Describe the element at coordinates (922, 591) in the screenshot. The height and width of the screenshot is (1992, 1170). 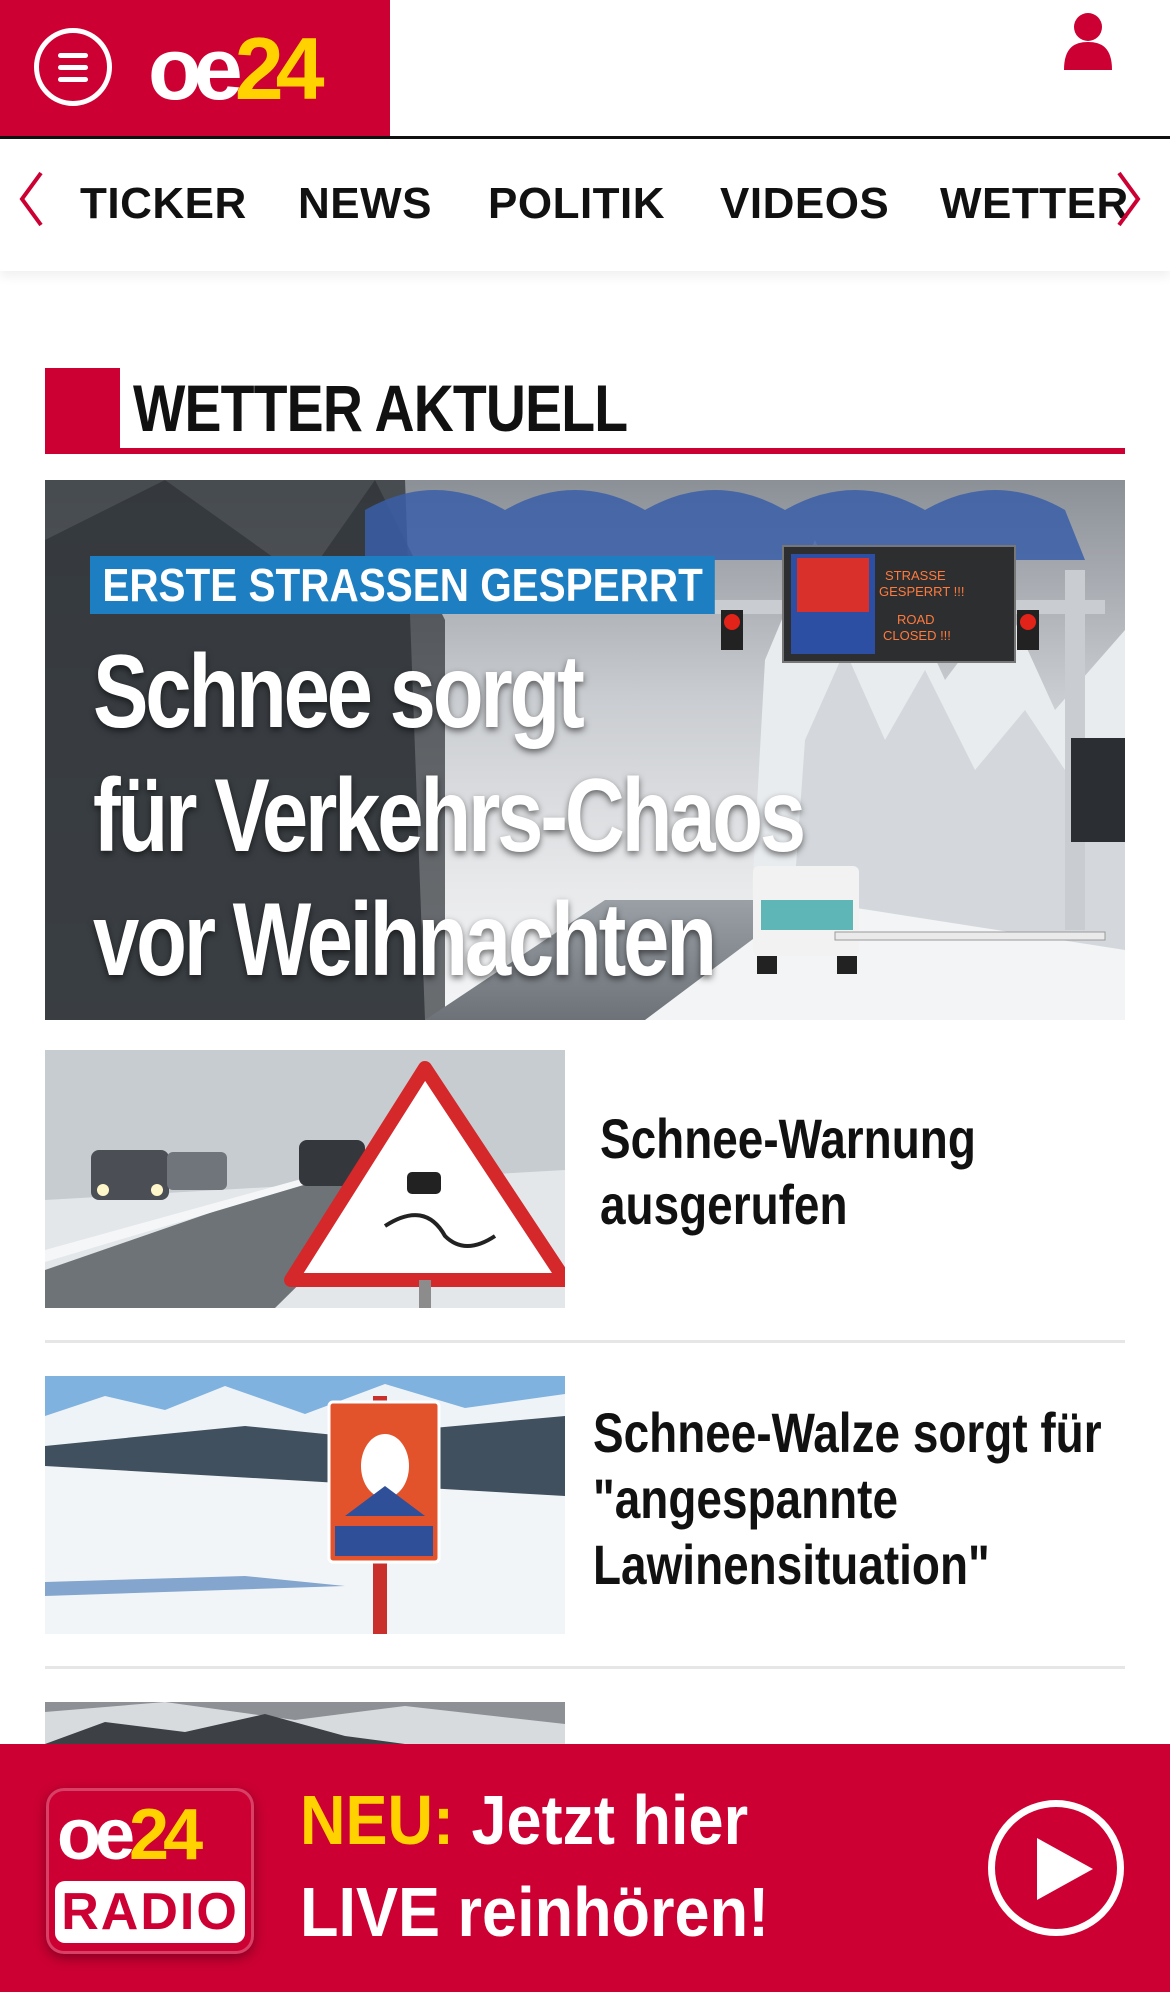
I see `sign-text-2: GESPERRT !!!` at that location.